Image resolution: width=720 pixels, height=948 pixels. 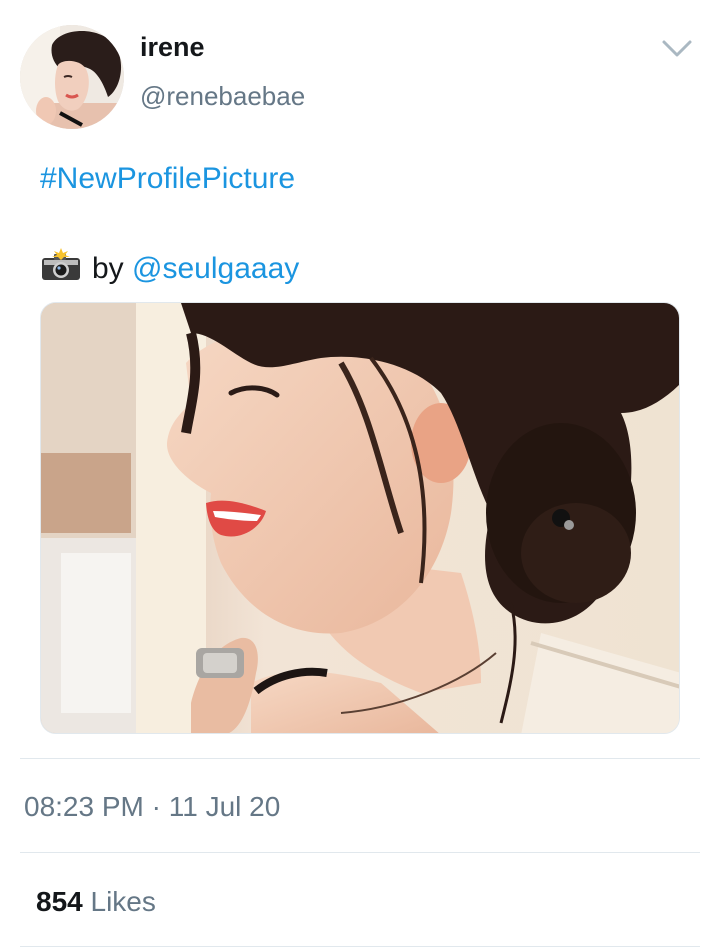 I want to click on camera-with-flash-icon, so click(x=61, y=265).